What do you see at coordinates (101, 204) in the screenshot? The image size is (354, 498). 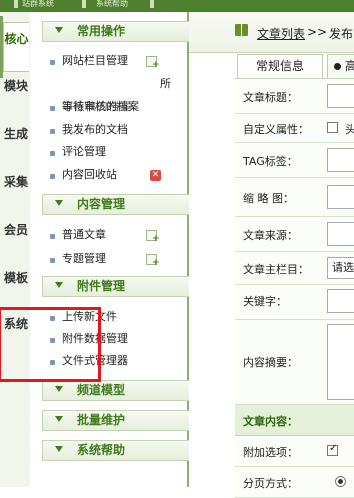 I see `section-content-management-label: 内容管理` at bounding box center [101, 204].